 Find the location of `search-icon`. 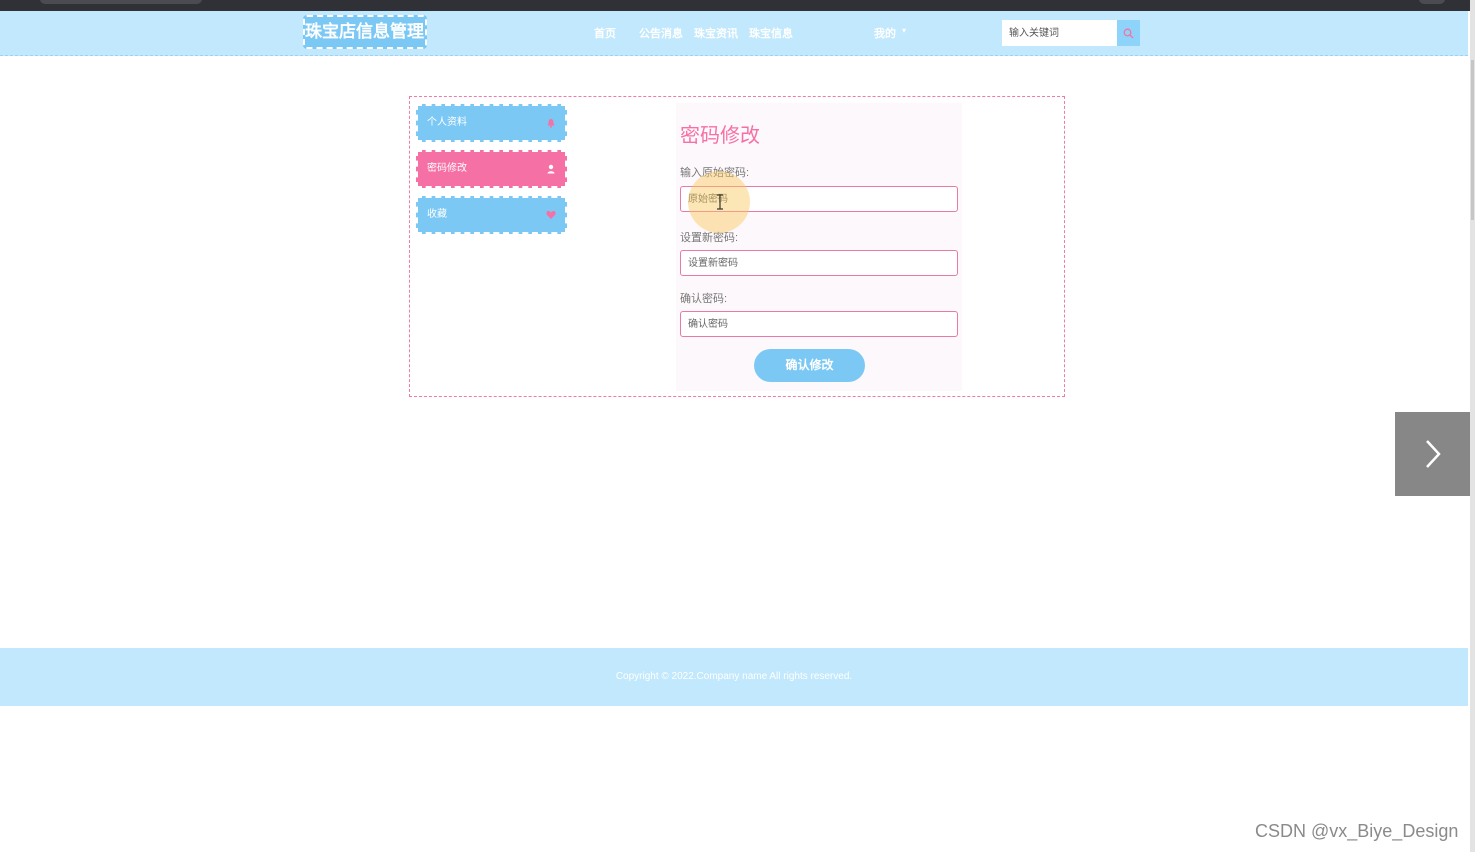

search-icon is located at coordinates (1128, 33).